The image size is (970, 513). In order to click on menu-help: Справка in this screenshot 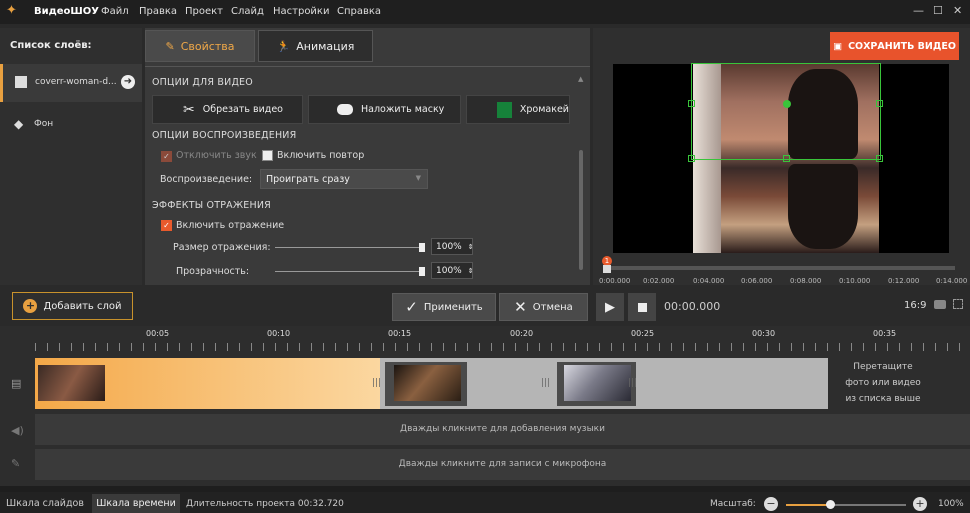, I will do `click(359, 11)`.